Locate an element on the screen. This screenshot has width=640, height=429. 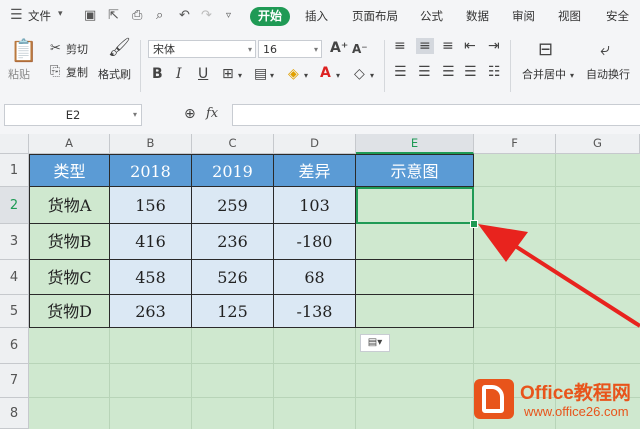
name-box: E2 ▾ is located at coordinates (73, 115).